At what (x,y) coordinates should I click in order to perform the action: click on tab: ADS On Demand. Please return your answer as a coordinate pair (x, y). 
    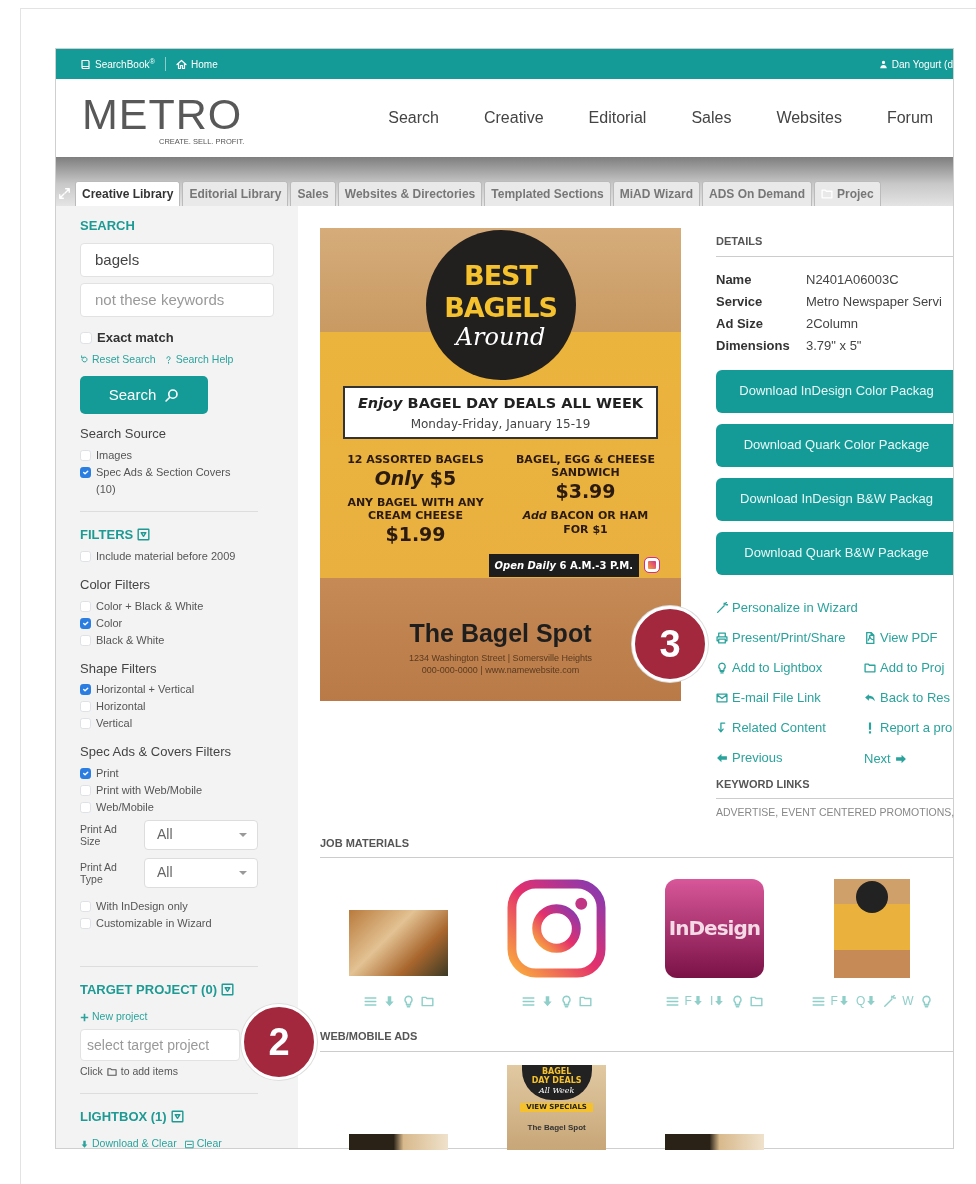
    Looking at the image, I should click on (757, 193).